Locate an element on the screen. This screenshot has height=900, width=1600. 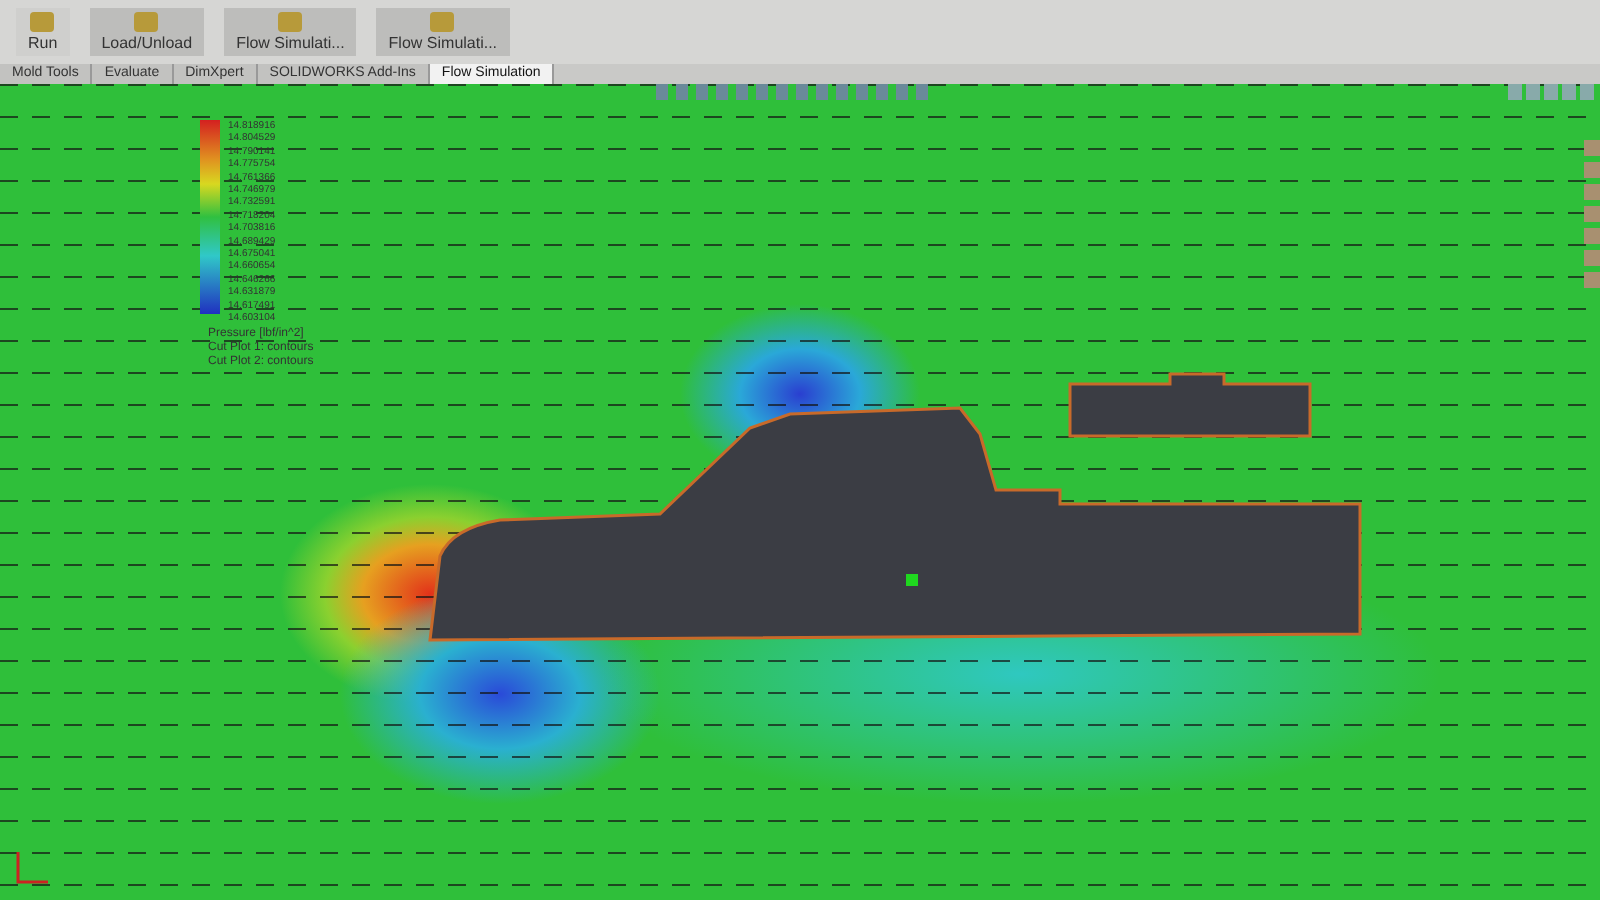
window-controls-icon is located at coordinates (1552, 92).